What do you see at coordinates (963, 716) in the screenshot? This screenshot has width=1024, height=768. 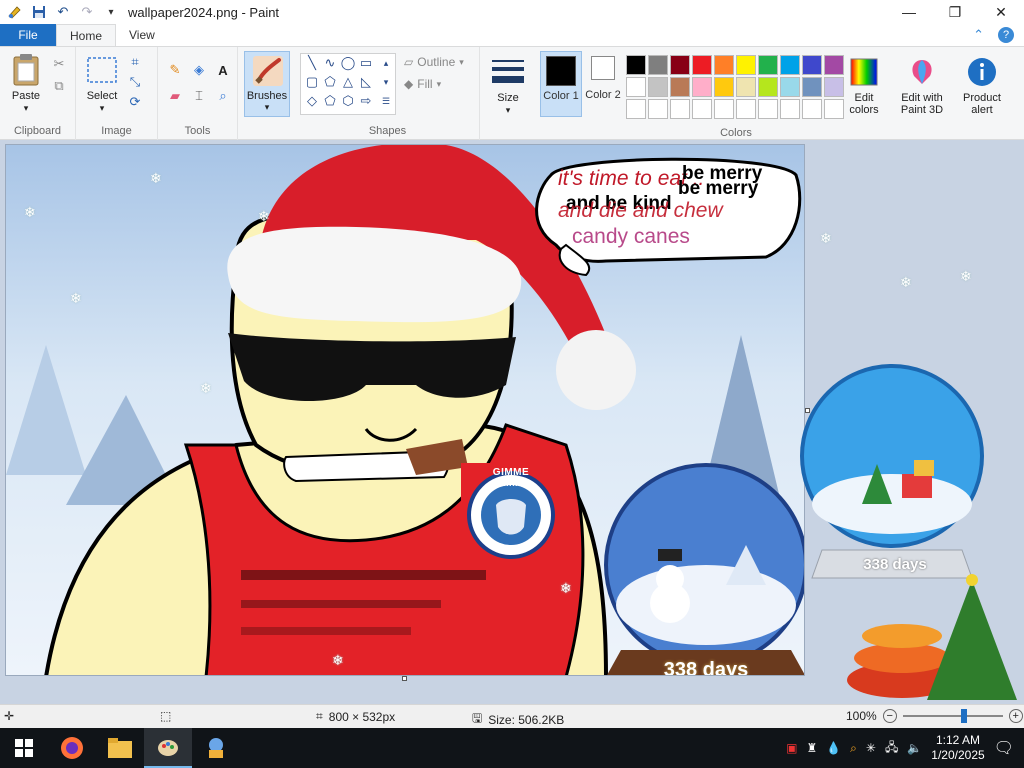 I see `zoom-slider-thumb` at bounding box center [963, 716].